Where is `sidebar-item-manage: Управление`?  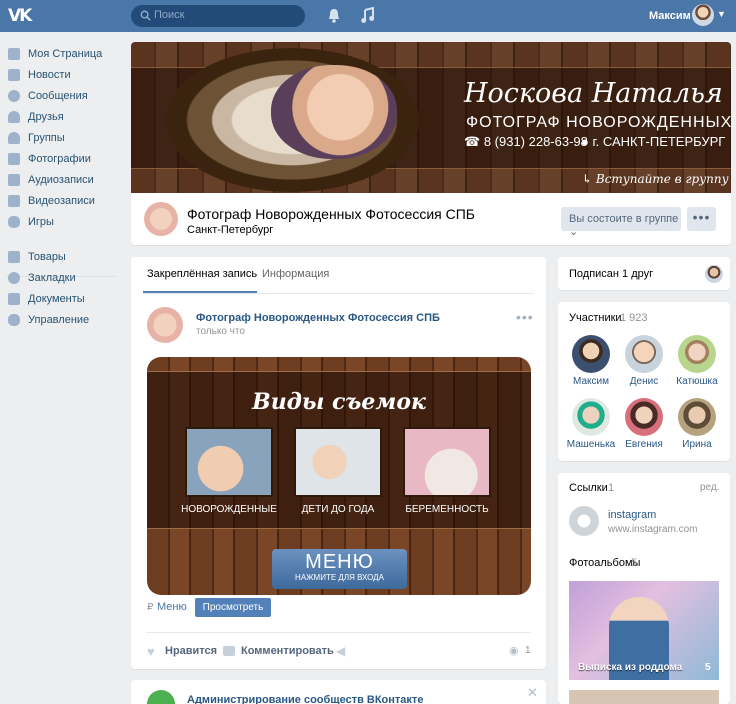 sidebar-item-manage: Управление is located at coordinates (65, 321).